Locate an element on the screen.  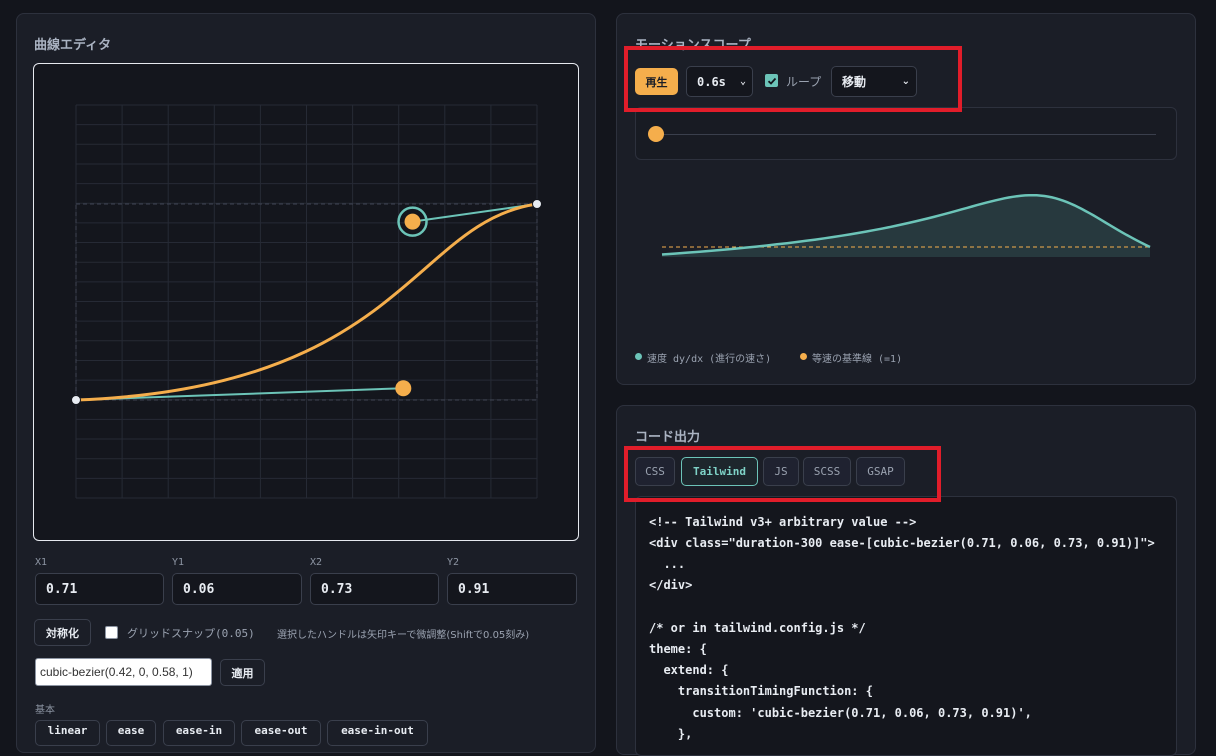
grid-snap-checkbox is located at coordinates (111, 632).